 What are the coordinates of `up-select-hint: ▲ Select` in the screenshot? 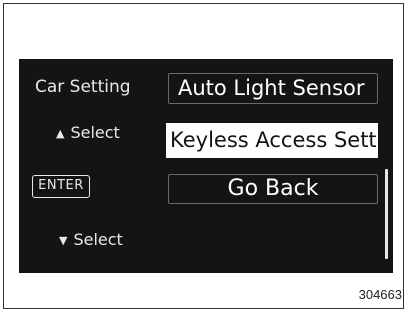 It's located at (88, 132).